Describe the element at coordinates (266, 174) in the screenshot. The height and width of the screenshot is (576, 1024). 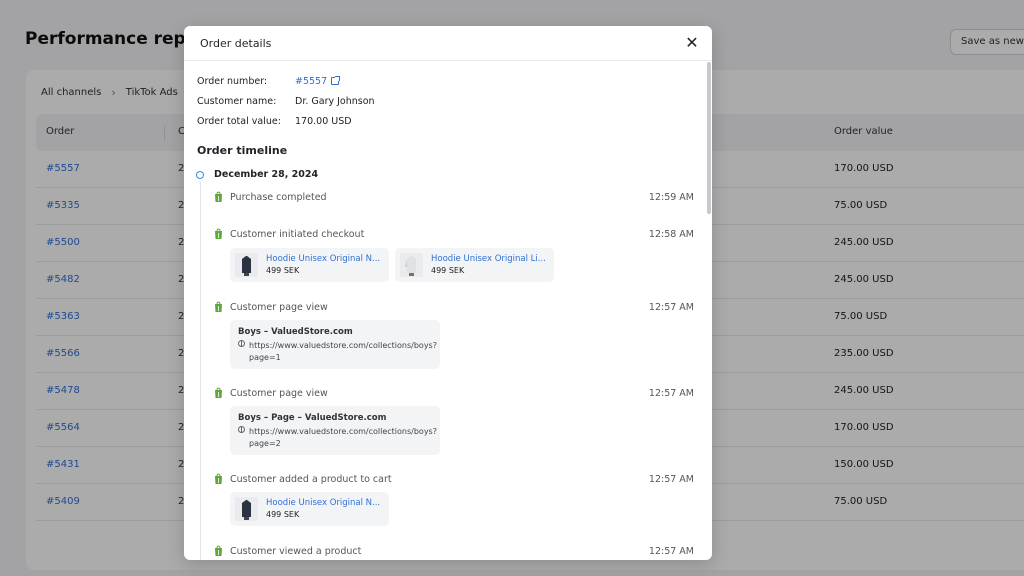
I see `timeline-date: December 28, 2024` at that location.